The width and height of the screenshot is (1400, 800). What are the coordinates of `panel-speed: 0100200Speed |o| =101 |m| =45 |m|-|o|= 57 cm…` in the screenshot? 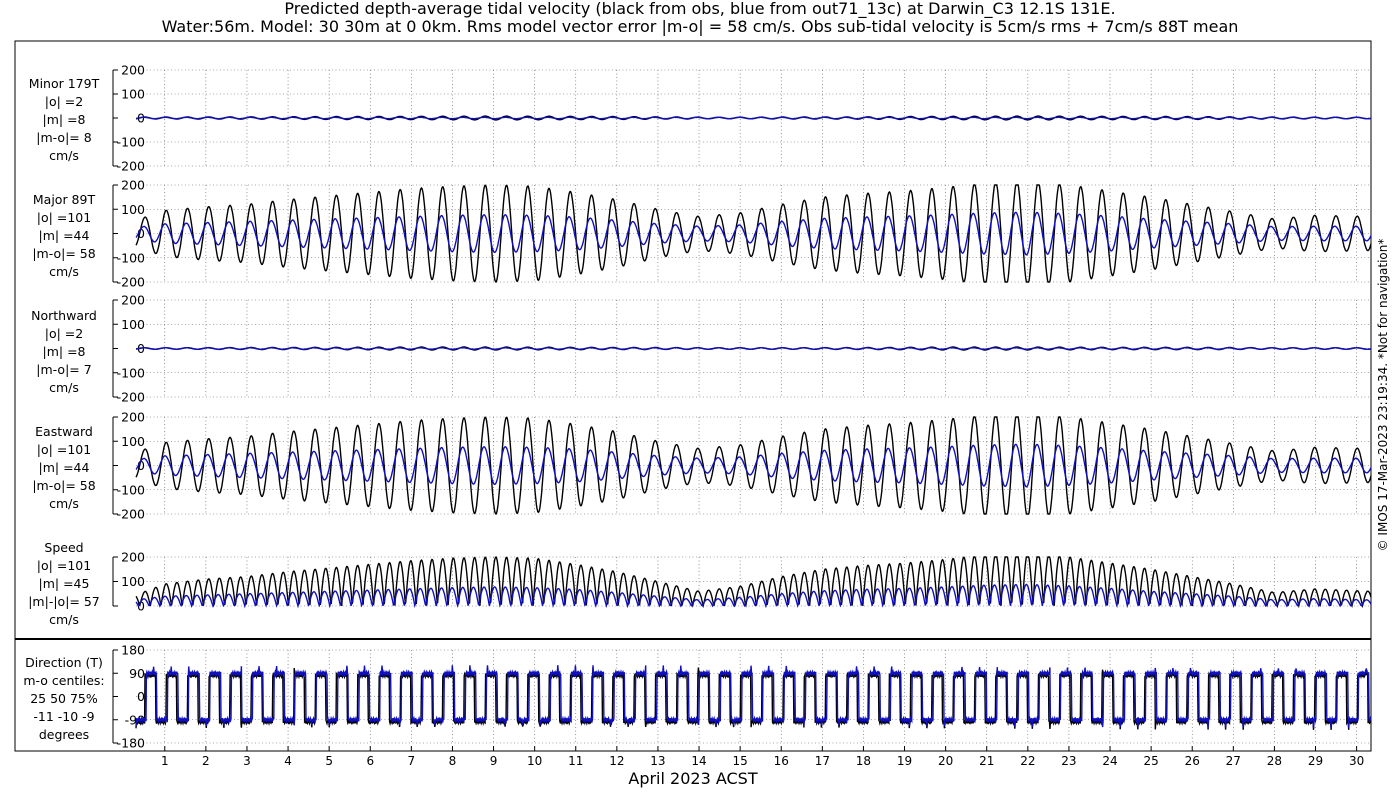 It's located at (700, 583).